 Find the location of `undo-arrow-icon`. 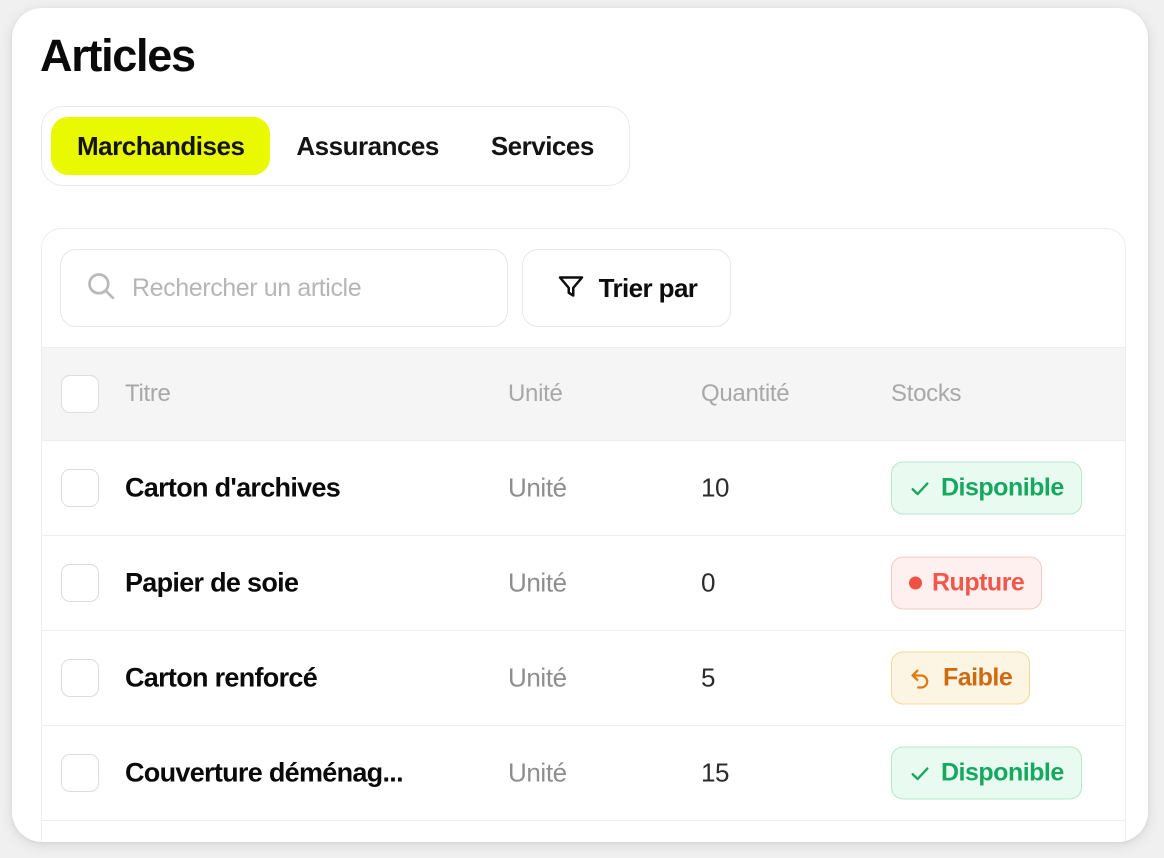

undo-arrow-icon is located at coordinates (921, 678).